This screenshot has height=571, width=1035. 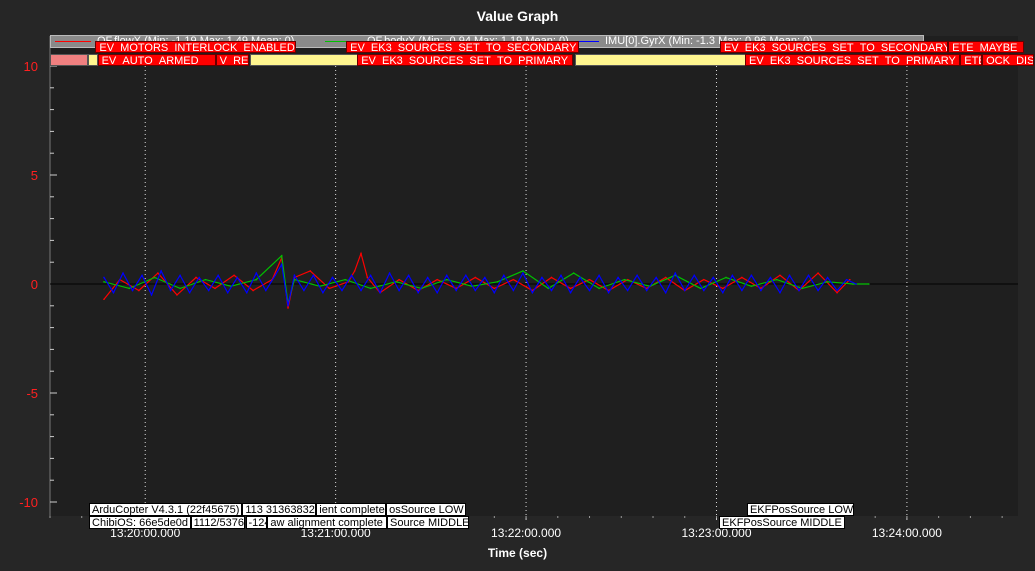 What do you see at coordinates (34, 175) in the screenshot?
I see `y-tick-label: 5` at bounding box center [34, 175].